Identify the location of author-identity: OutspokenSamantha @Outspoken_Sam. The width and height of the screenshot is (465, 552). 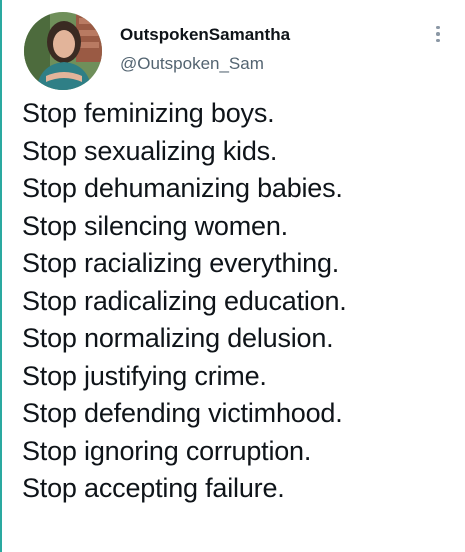
(205, 49).